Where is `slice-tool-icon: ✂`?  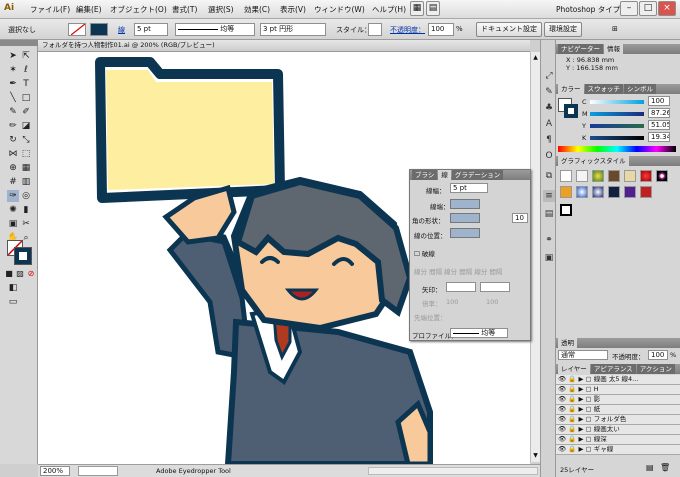 slice-tool-icon: ✂ is located at coordinates (26, 224).